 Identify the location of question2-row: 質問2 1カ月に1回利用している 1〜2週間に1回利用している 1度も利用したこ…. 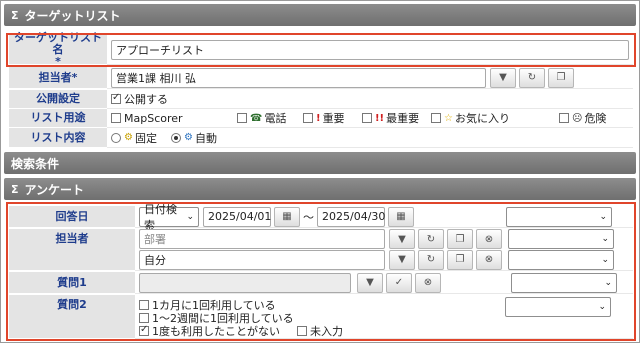
(321, 317).